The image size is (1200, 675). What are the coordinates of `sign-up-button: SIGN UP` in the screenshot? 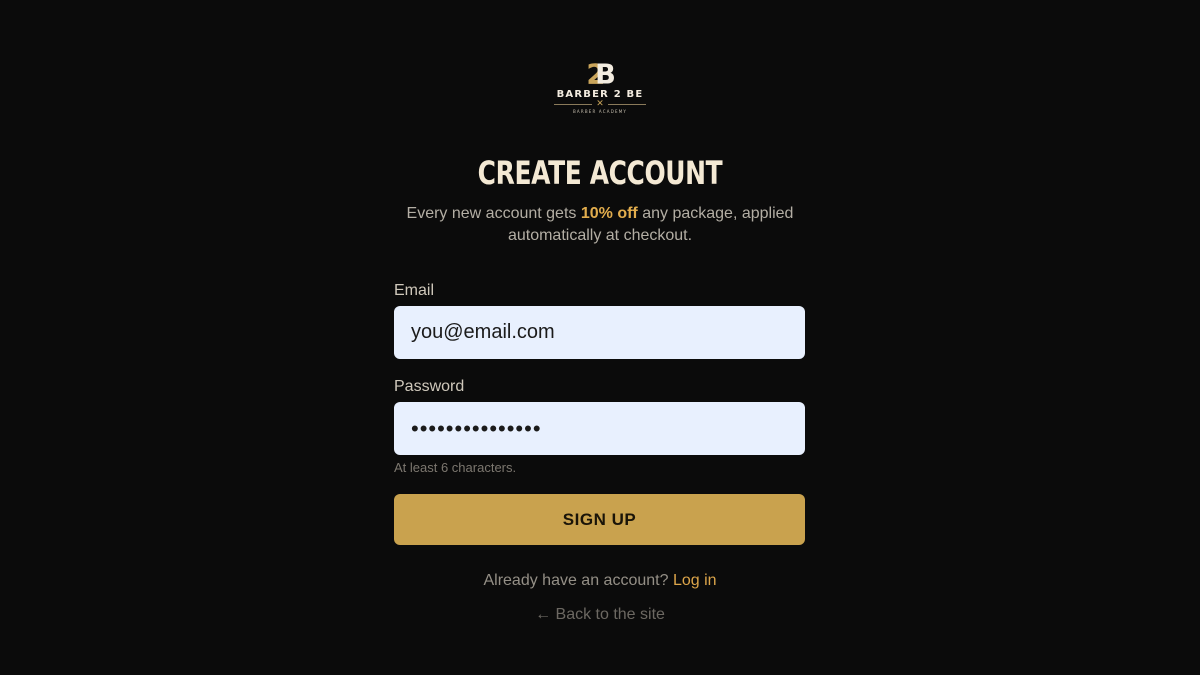 It's located at (599, 519).